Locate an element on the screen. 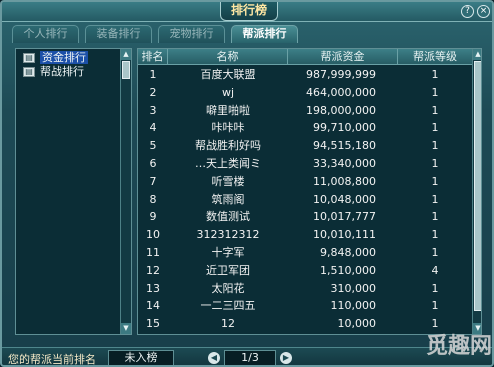 This screenshot has width=494, height=367. category-item-label: 帮战排行 is located at coordinates (62, 71).